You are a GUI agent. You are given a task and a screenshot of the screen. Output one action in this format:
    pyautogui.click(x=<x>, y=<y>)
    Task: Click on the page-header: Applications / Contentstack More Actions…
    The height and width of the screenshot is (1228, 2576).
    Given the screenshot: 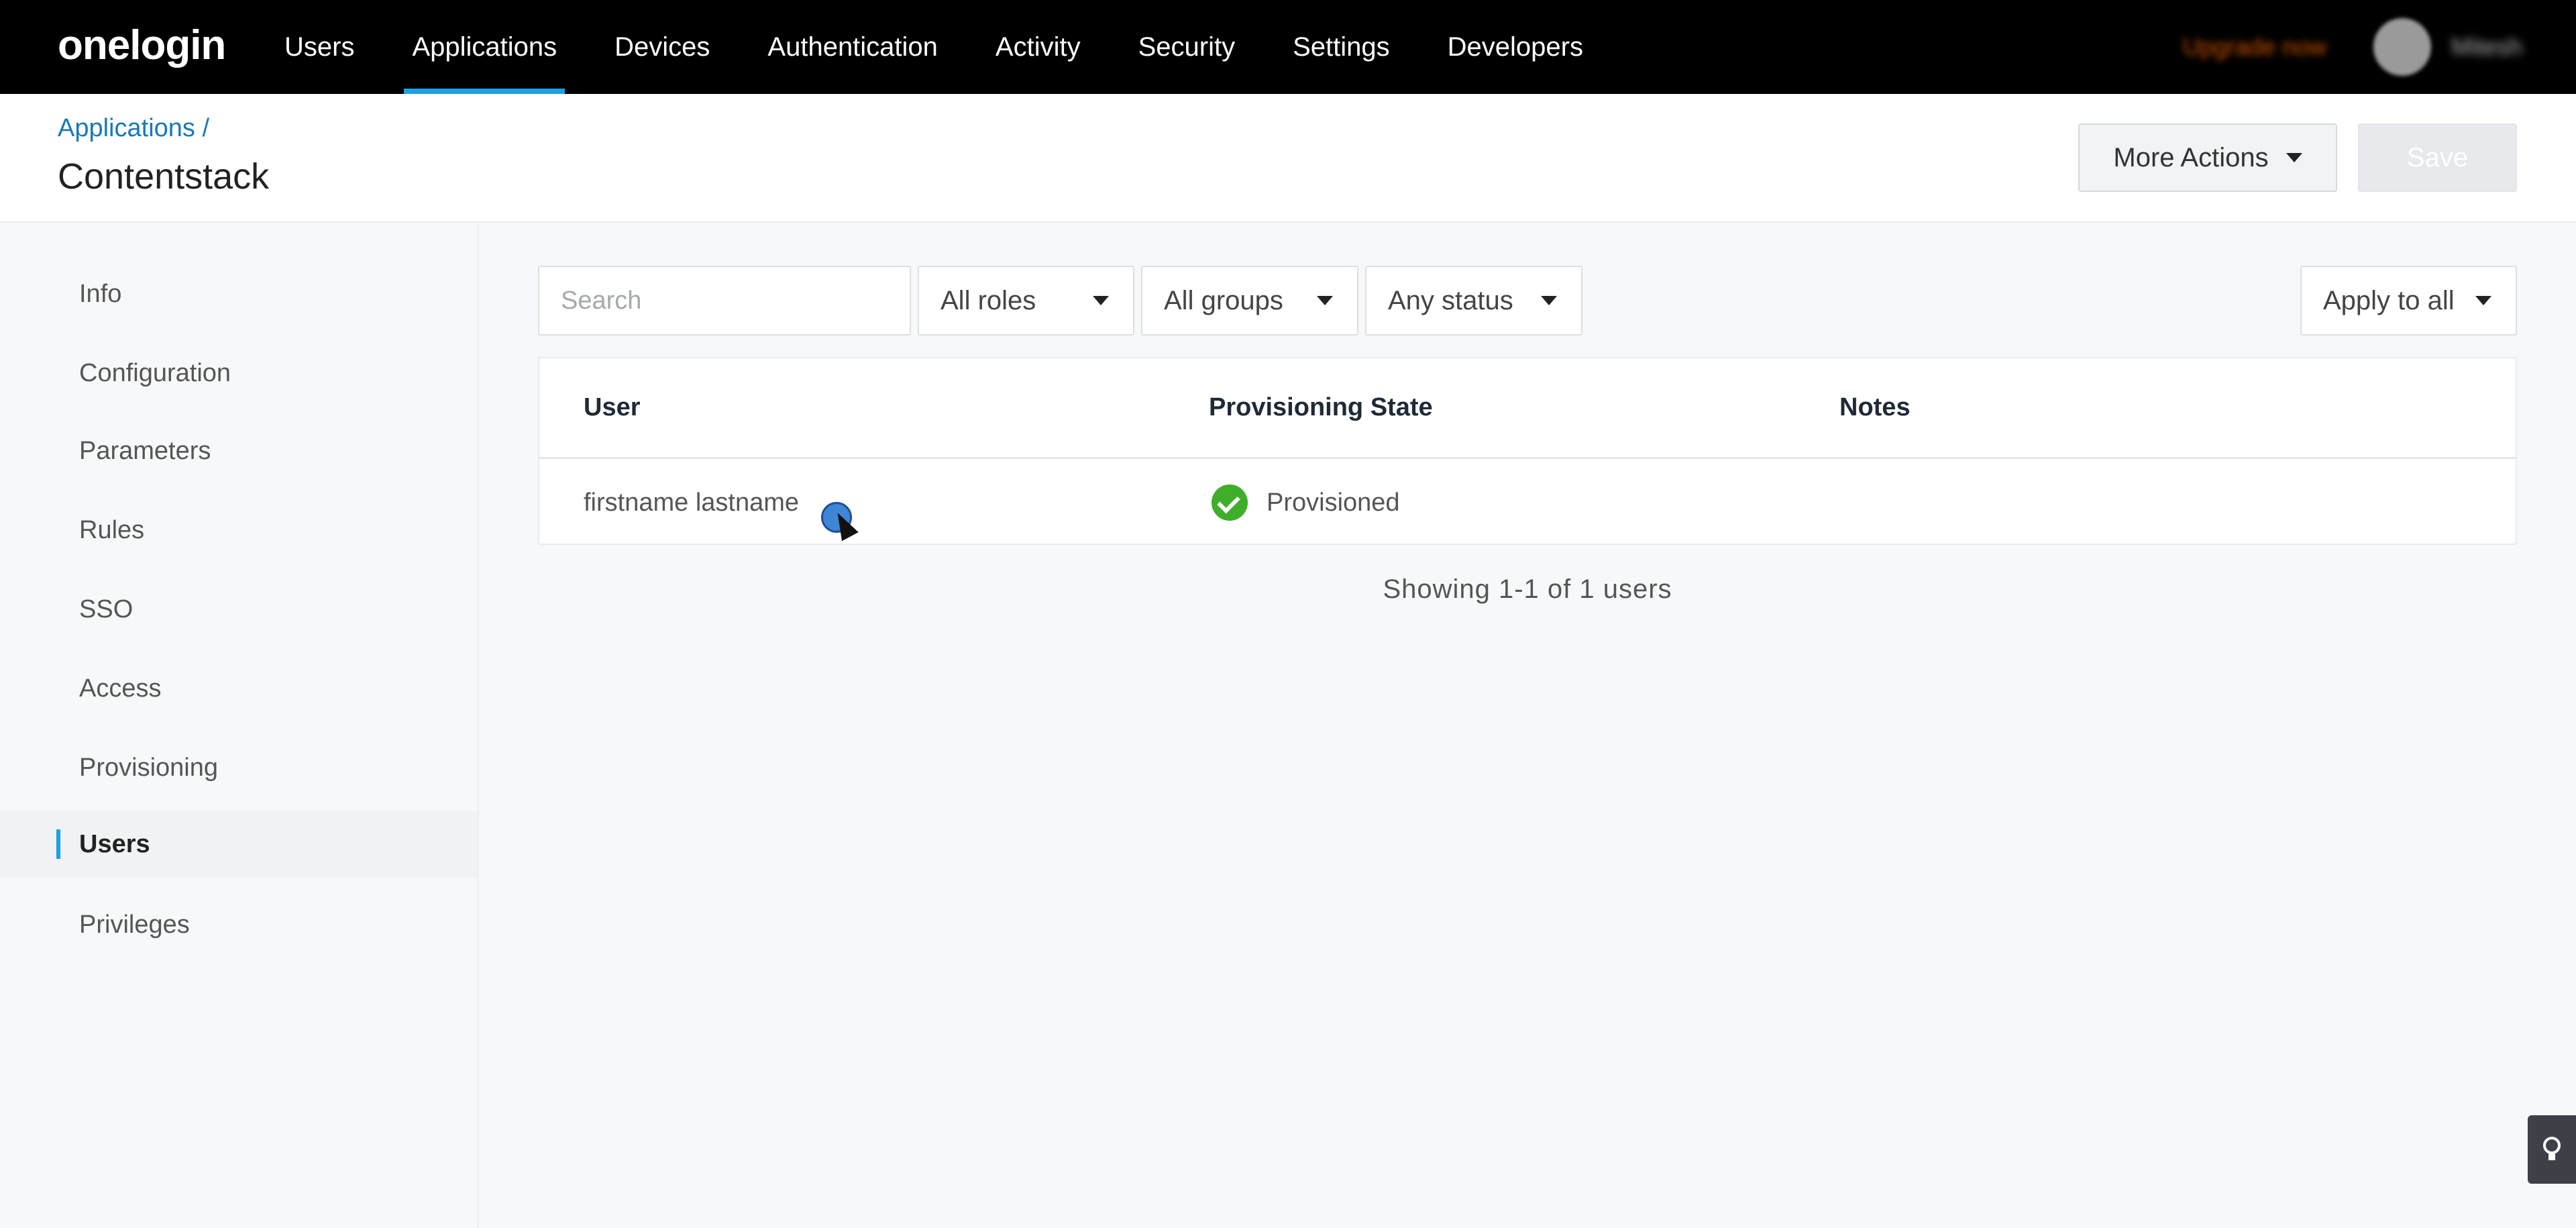 What is the action you would take?
    pyautogui.click(x=1288, y=158)
    